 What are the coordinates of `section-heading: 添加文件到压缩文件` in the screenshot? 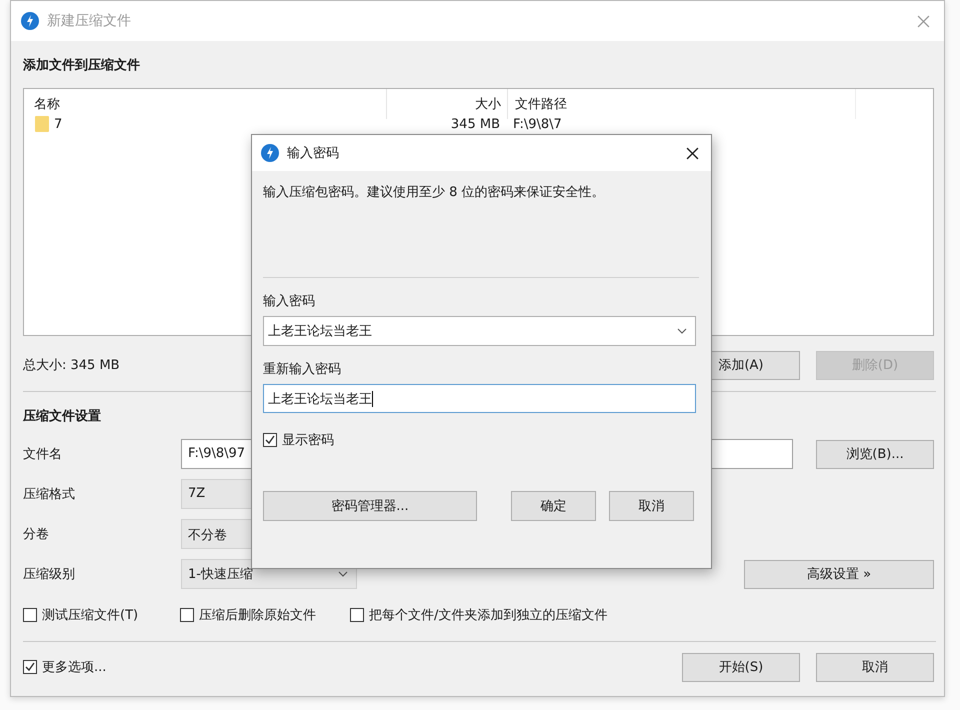 It's located at (82, 65).